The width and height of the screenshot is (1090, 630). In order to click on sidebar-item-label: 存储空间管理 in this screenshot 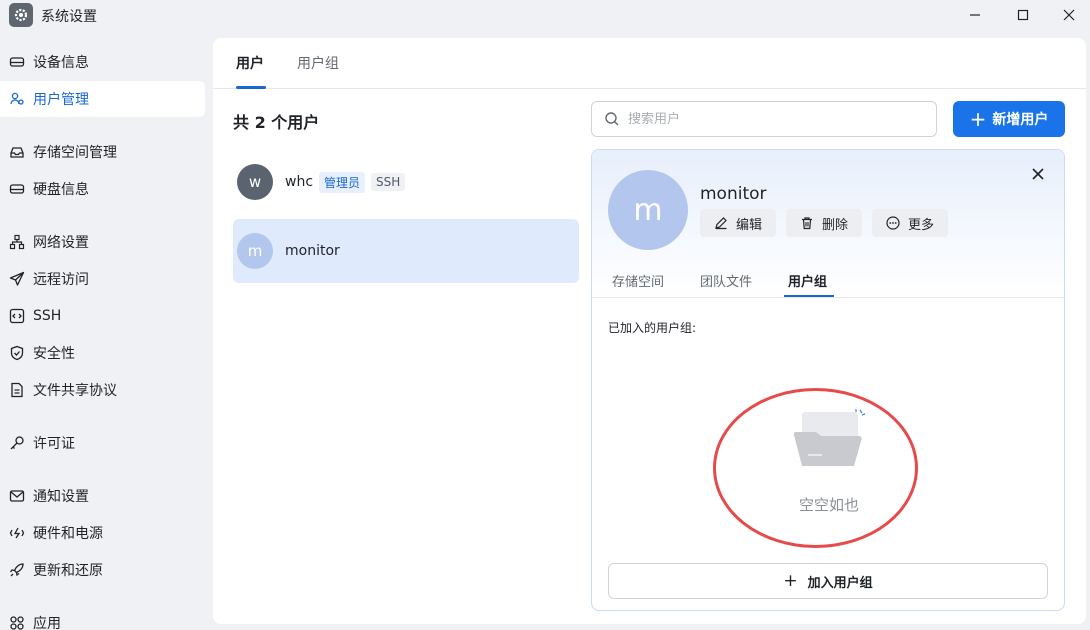, I will do `click(75, 153)`.